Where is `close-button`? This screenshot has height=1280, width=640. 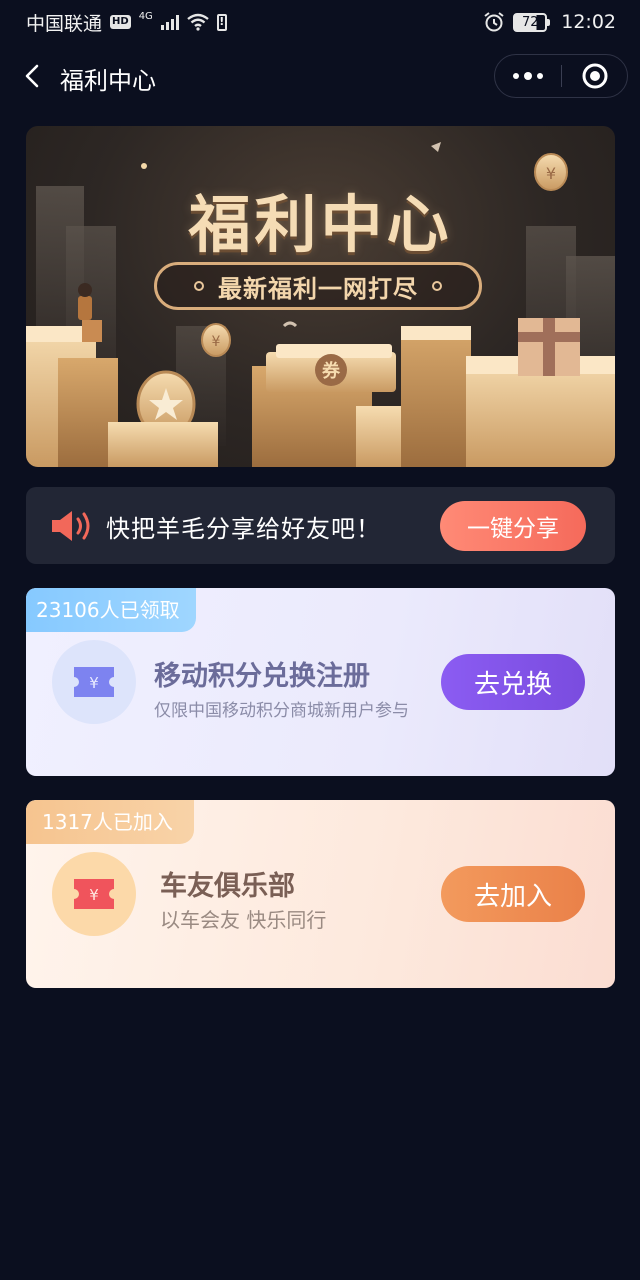
close-button is located at coordinates (594, 76).